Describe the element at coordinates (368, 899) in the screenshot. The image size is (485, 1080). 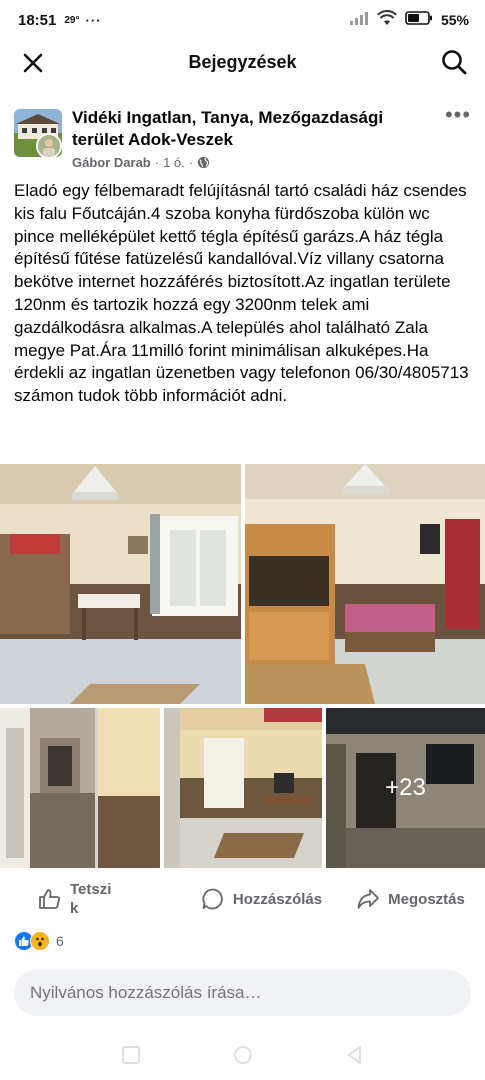
I see `share-icon` at that location.